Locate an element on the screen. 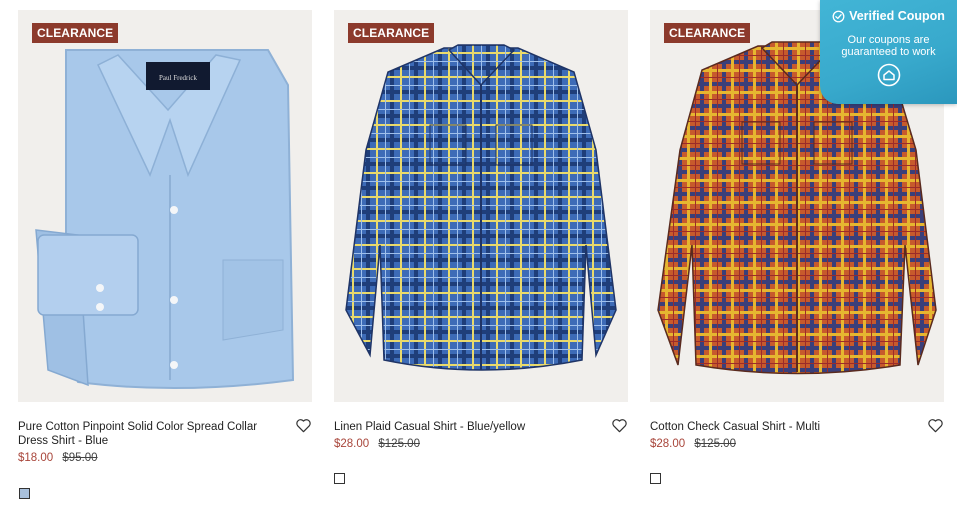 The width and height of the screenshot is (957, 530). check-circle-icon is located at coordinates (838, 16).